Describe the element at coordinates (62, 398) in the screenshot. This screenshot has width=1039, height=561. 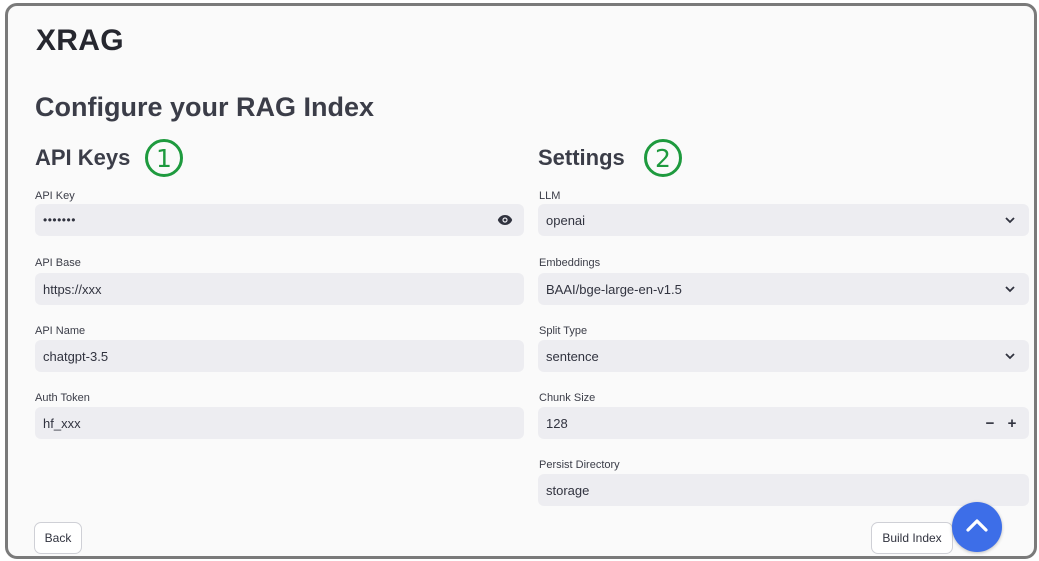
I see `auth-token-label: Auth Token` at that location.